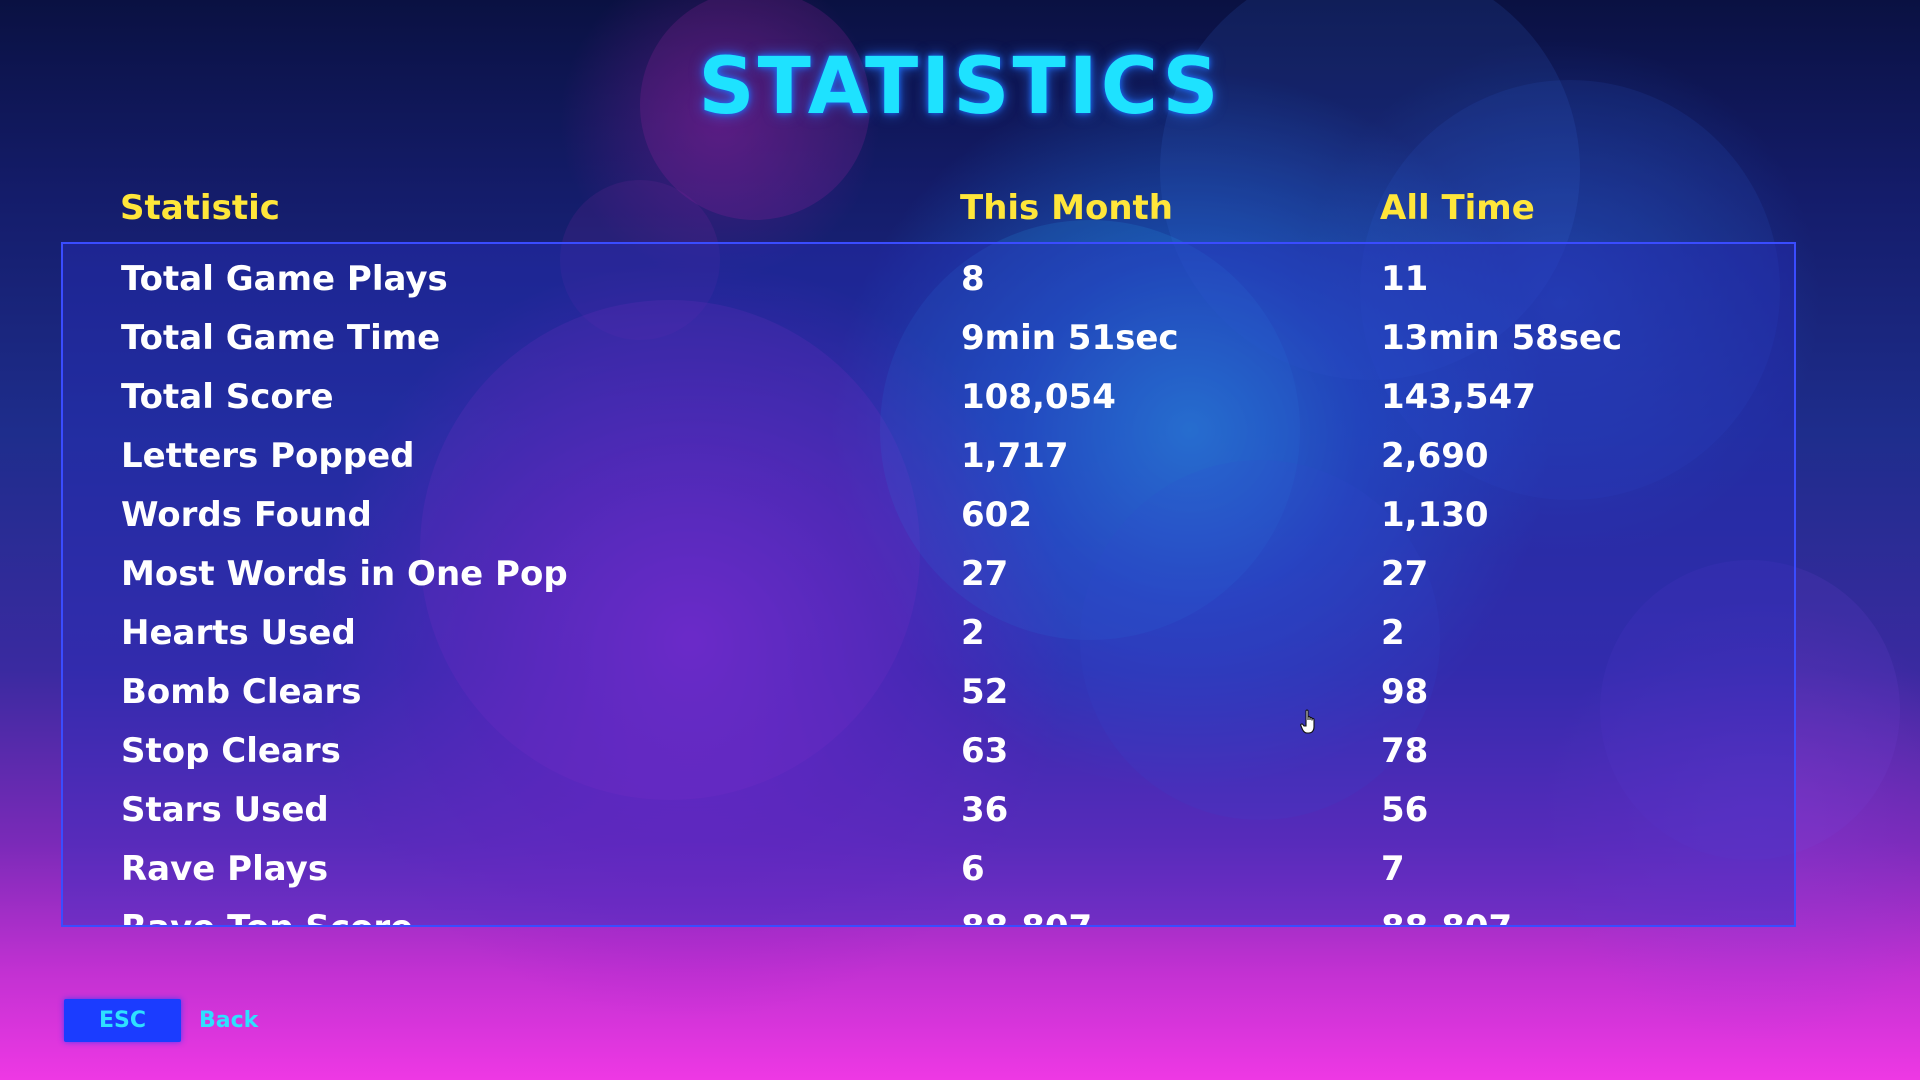  What do you see at coordinates (985, 810) in the screenshot?
I see `stat-this-month: 36` at bounding box center [985, 810].